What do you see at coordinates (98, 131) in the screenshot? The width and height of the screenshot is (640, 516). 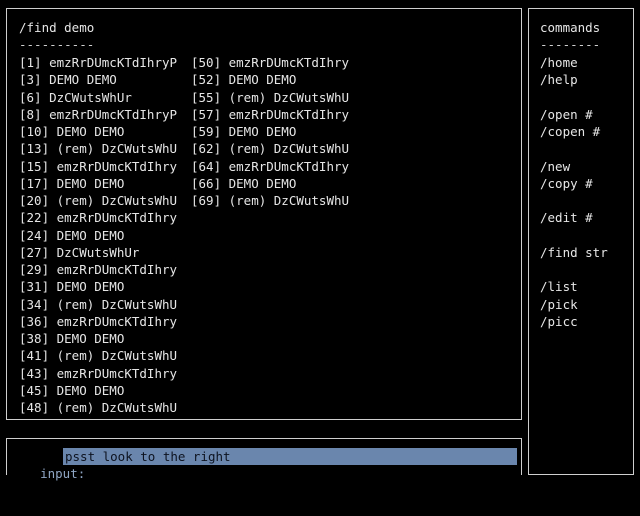 I see `result-item: [10] DEMO DEMO` at bounding box center [98, 131].